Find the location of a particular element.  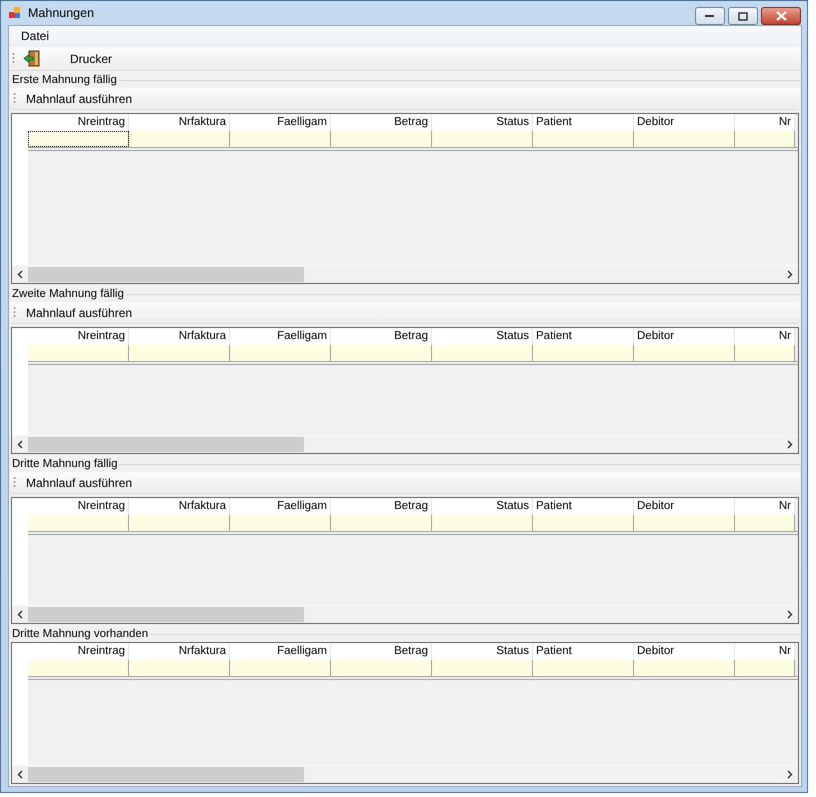

minimize-button is located at coordinates (710, 16).